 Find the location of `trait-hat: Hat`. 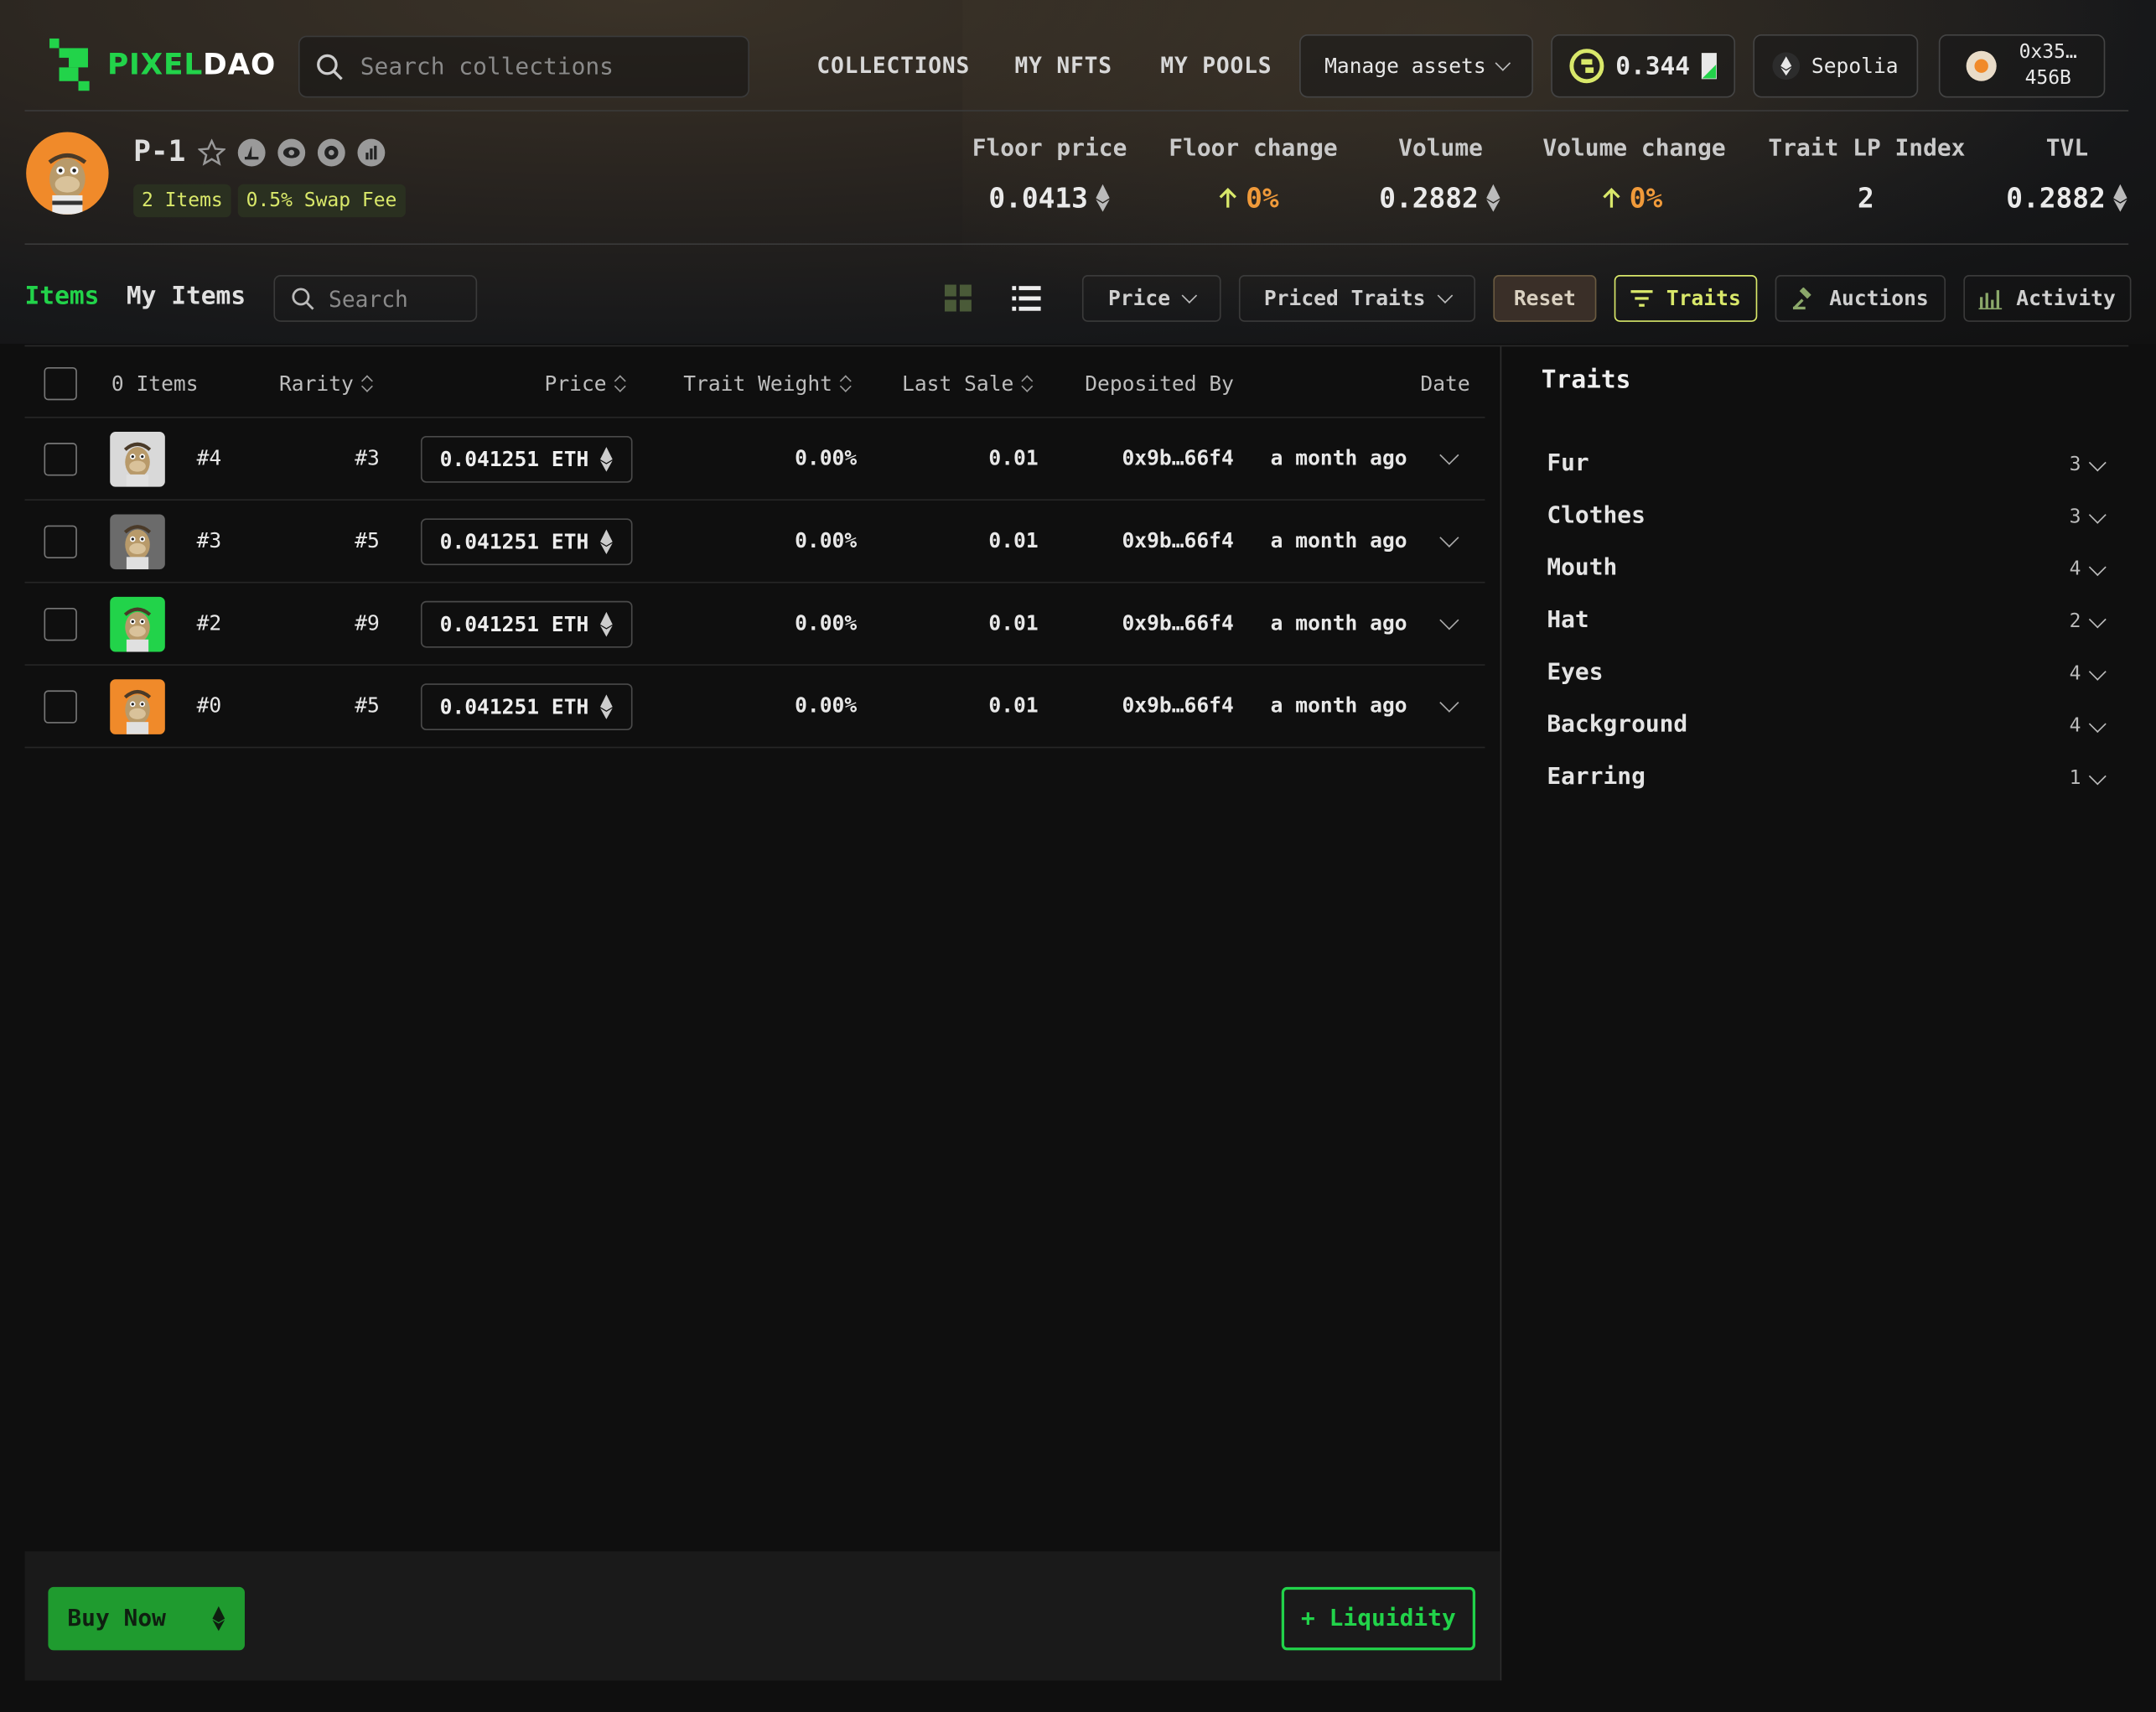

trait-hat: Hat is located at coordinates (1567, 620).